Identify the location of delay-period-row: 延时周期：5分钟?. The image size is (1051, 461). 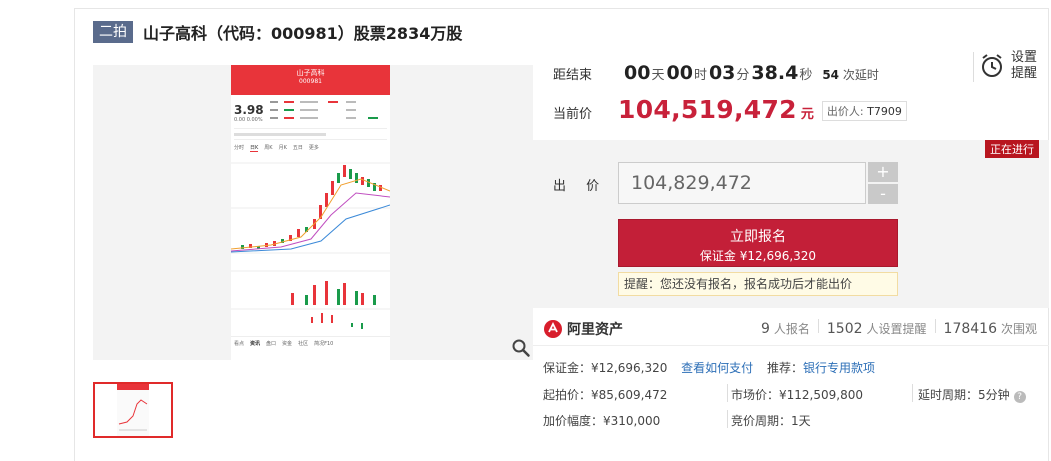
(972, 394).